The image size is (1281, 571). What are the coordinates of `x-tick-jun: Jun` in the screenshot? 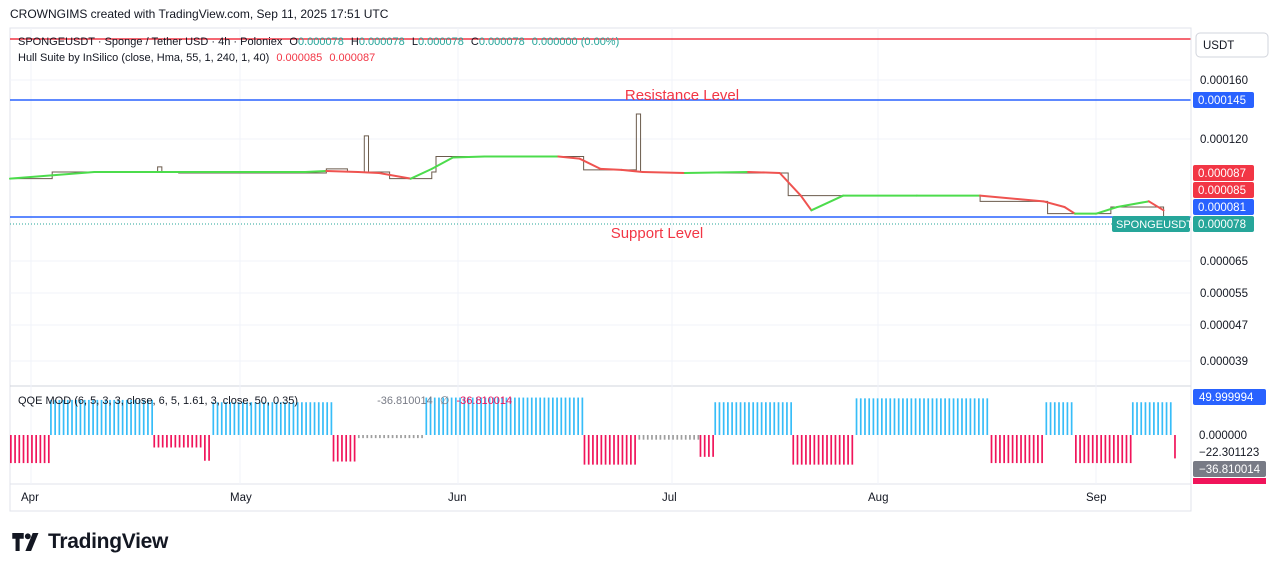 It's located at (457, 498).